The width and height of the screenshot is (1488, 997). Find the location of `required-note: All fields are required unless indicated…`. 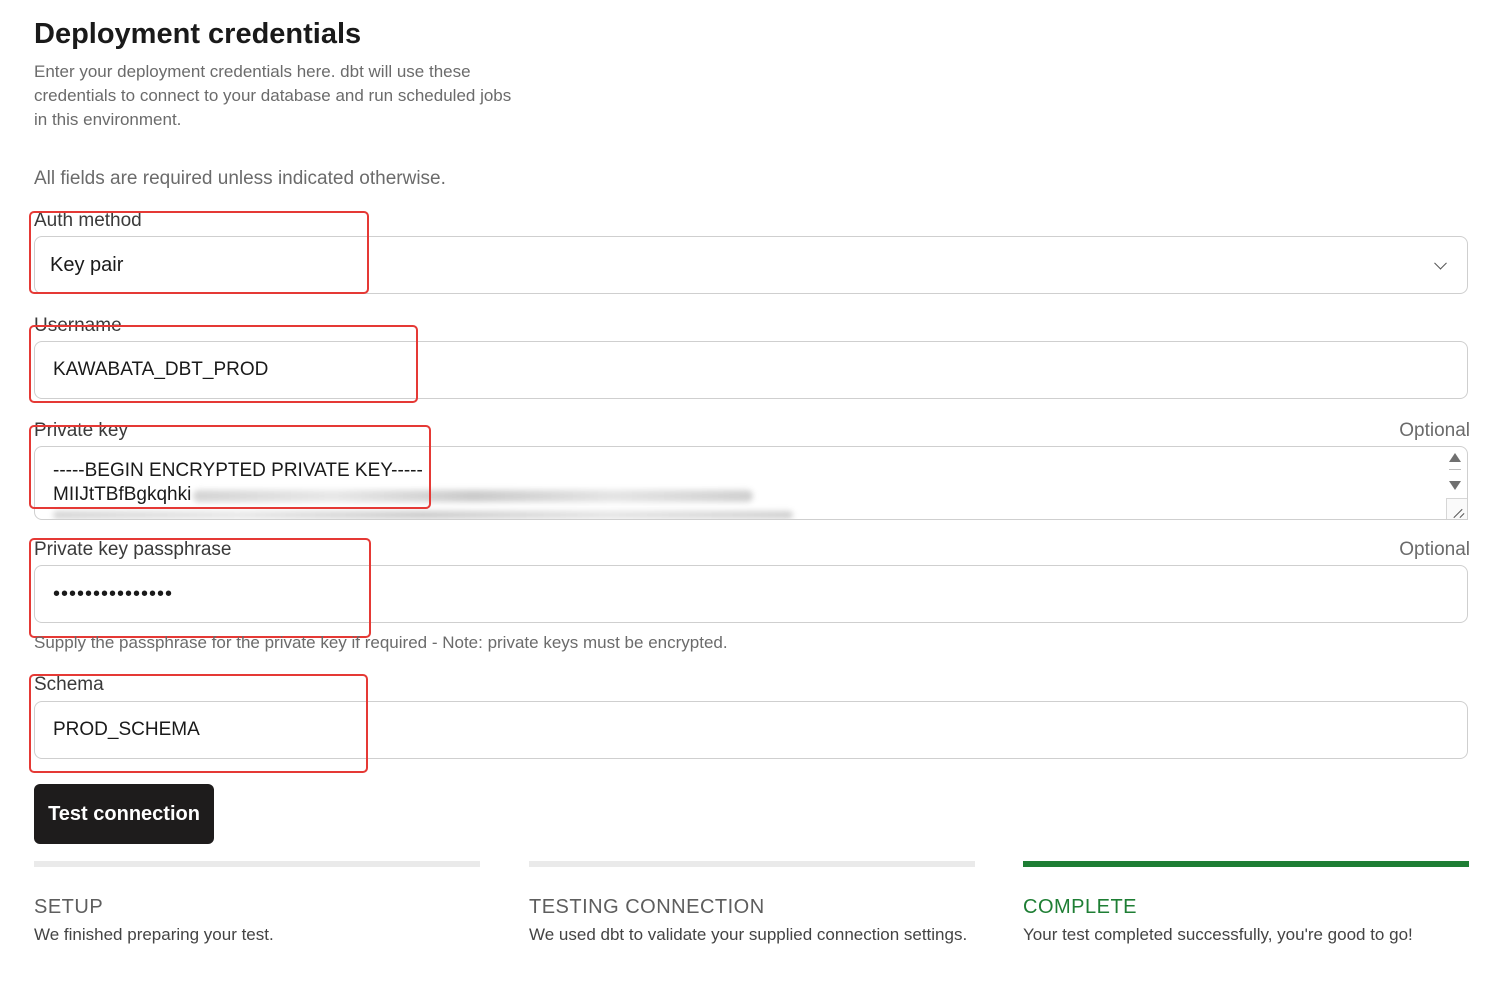

required-note: All fields are required unless indicated… is located at coordinates (240, 178).